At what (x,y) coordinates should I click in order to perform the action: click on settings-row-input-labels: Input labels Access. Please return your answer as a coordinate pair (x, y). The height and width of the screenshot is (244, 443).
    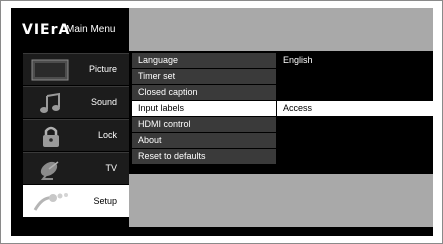
    Looking at the image, I should click on (282, 108).